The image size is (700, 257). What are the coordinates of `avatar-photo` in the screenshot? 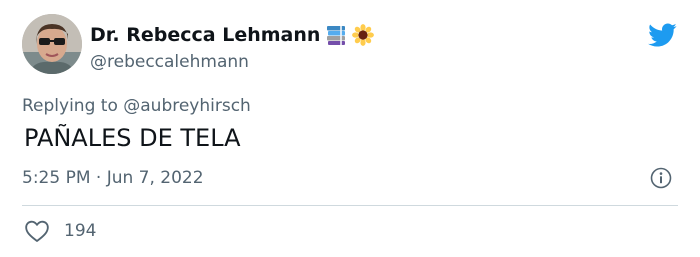 It's located at (52, 44).